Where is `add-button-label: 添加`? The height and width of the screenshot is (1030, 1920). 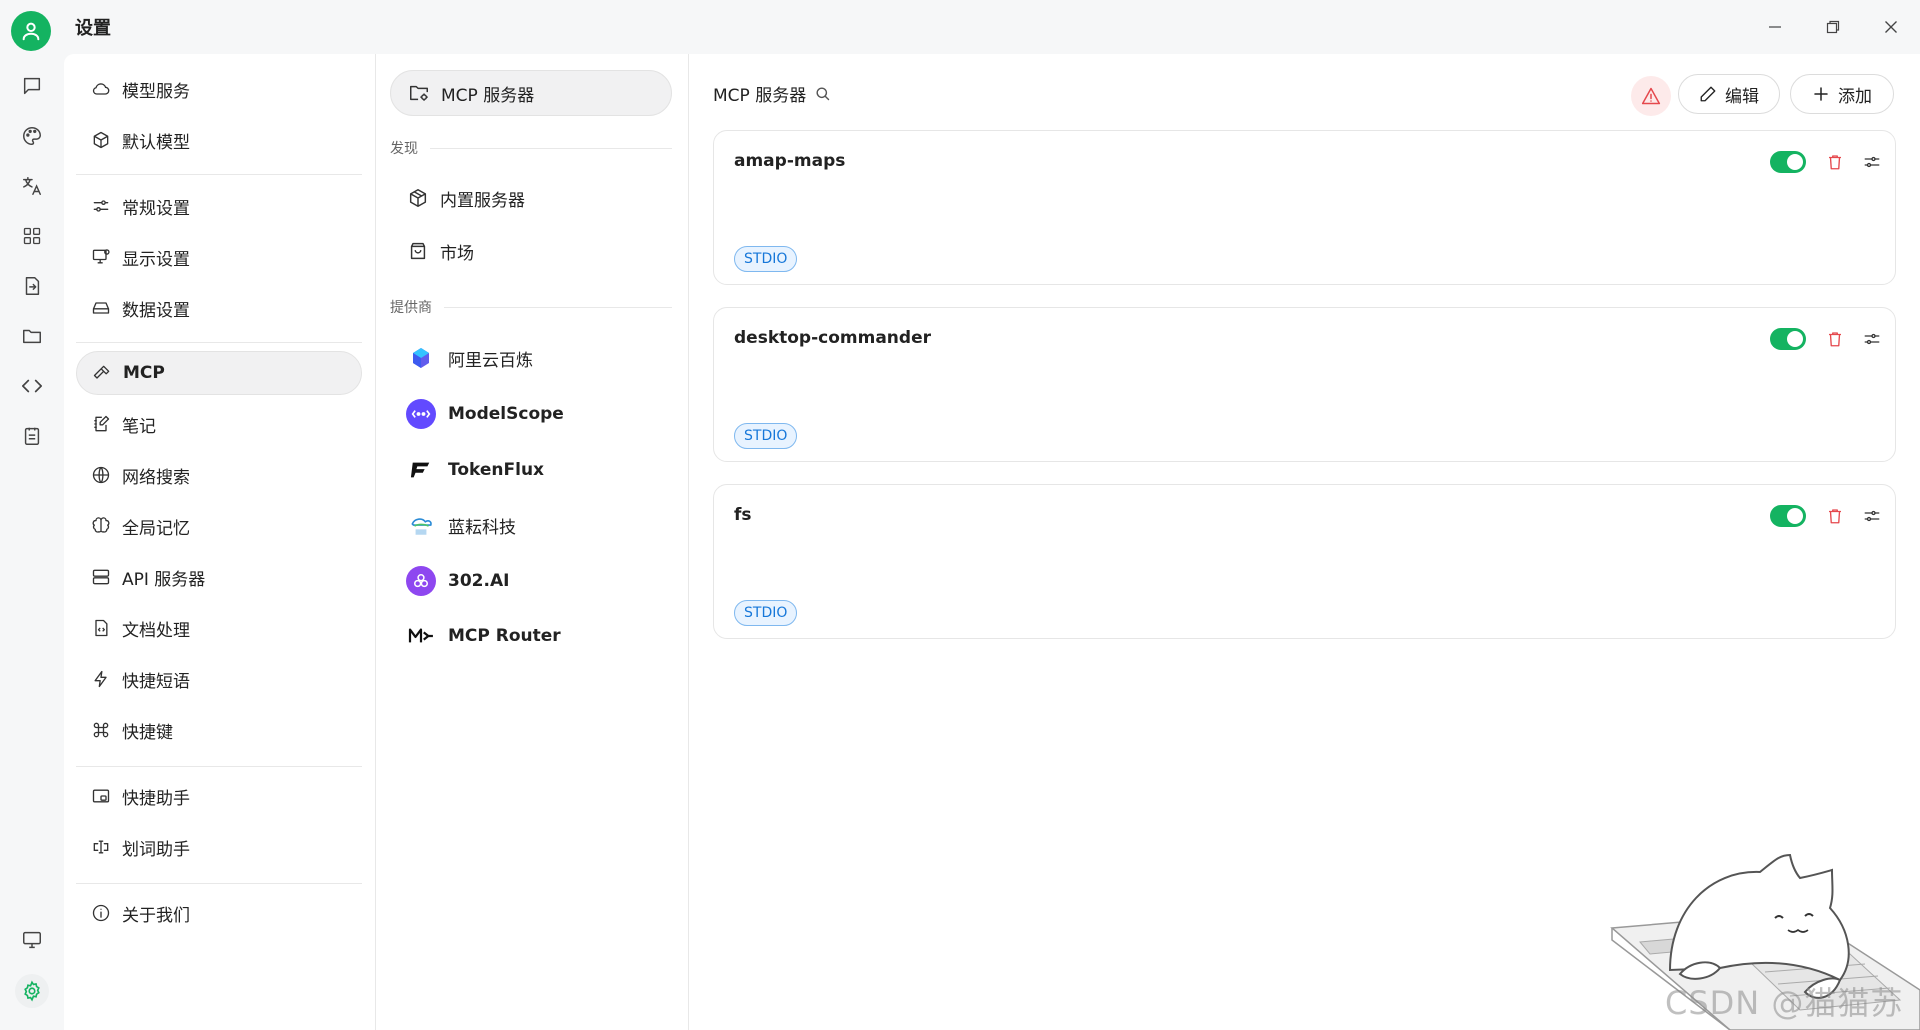 add-button-label: 添加 is located at coordinates (1855, 96).